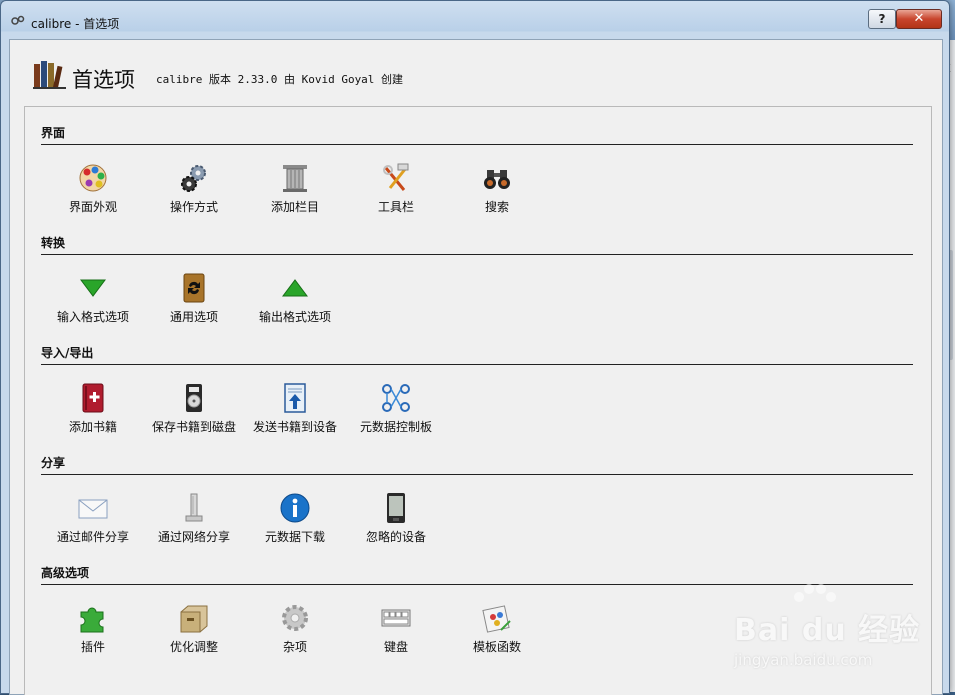 The height and width of the screenshot is (695, 955). Describe the element at coordinates (92, 427) in the screenshot. I see `pref-label: 添加书籍` at that location.